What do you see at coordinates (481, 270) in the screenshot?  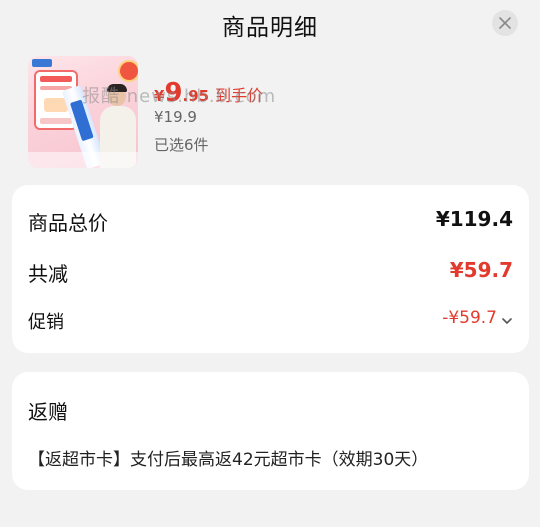 I see `discount-value: ¥59.7` at bounding box center [481, 270].